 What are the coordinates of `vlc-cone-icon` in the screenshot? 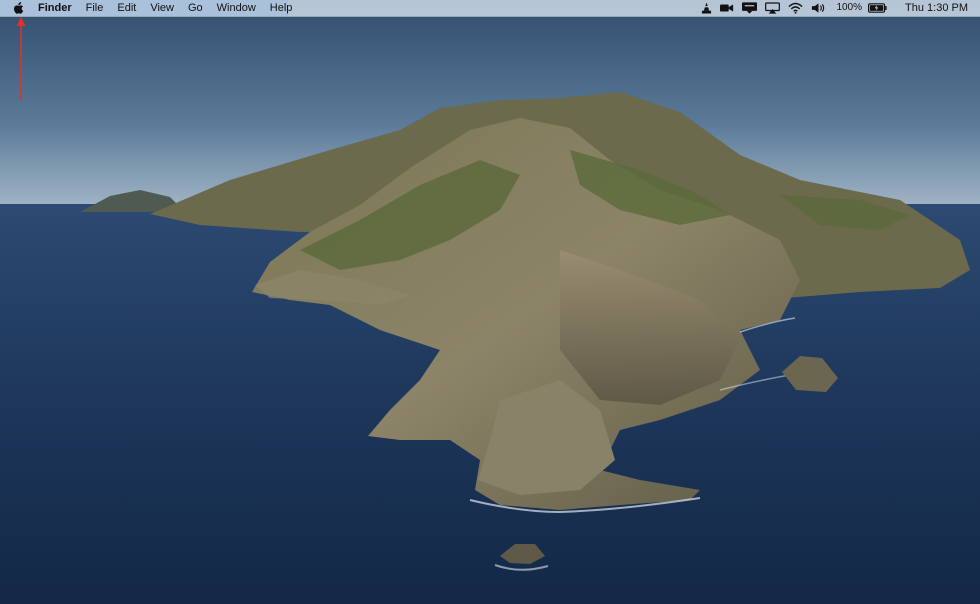 It's located at (706, 8).